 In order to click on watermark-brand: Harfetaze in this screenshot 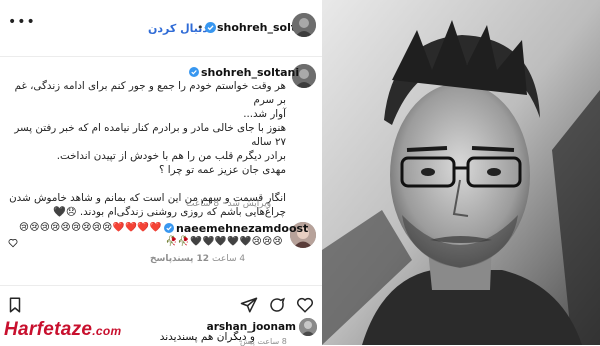, I will do `click(48, 329)`.